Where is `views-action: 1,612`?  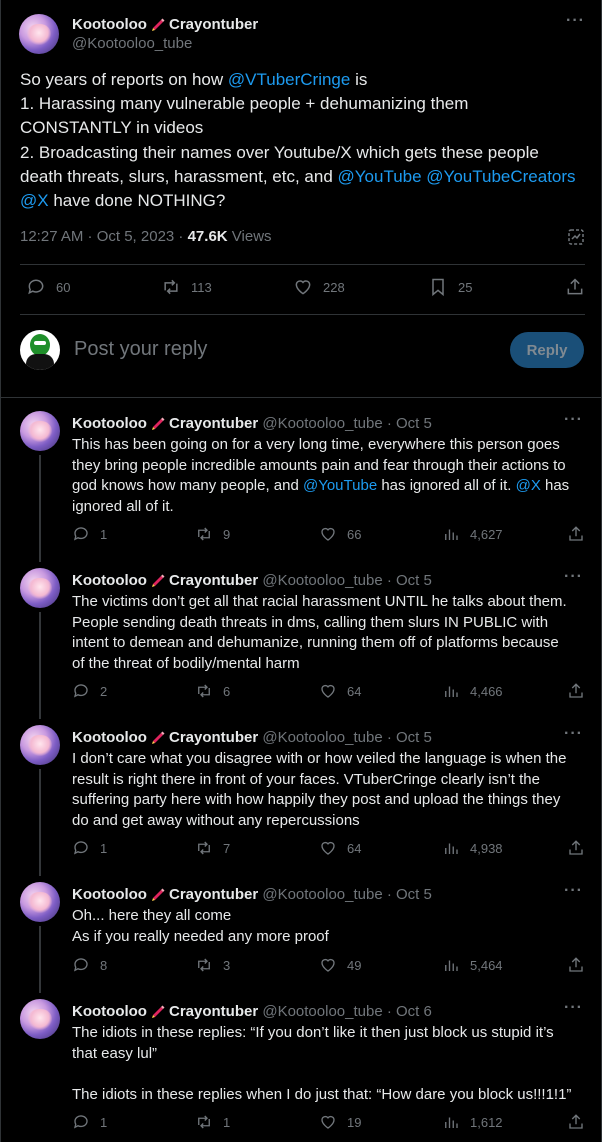
views-action: 1,612 is located at coordinates (472, 1122).